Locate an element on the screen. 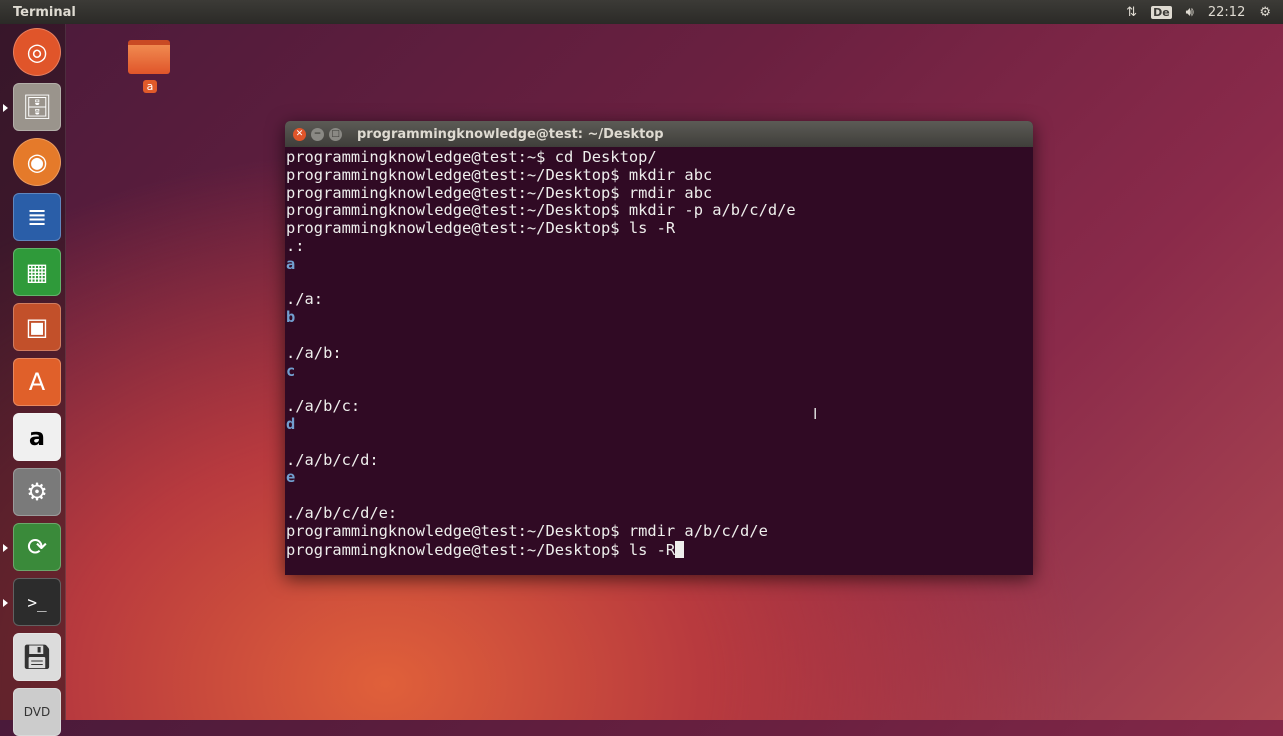 This screenshot has width=1283, height=736. desktop-folder-a: a is located at coordinates (150, 67).